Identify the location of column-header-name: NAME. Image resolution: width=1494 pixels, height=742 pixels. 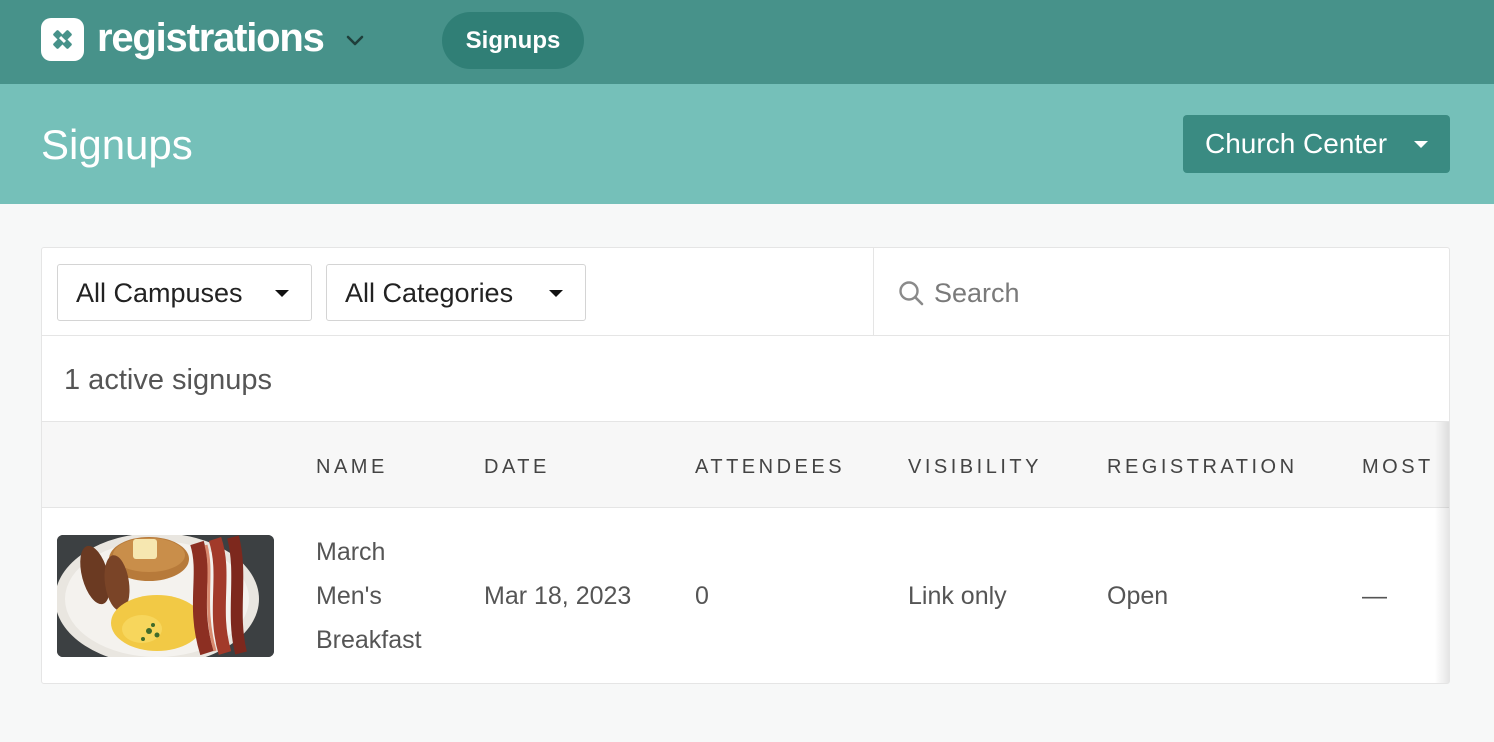
(352, 467).